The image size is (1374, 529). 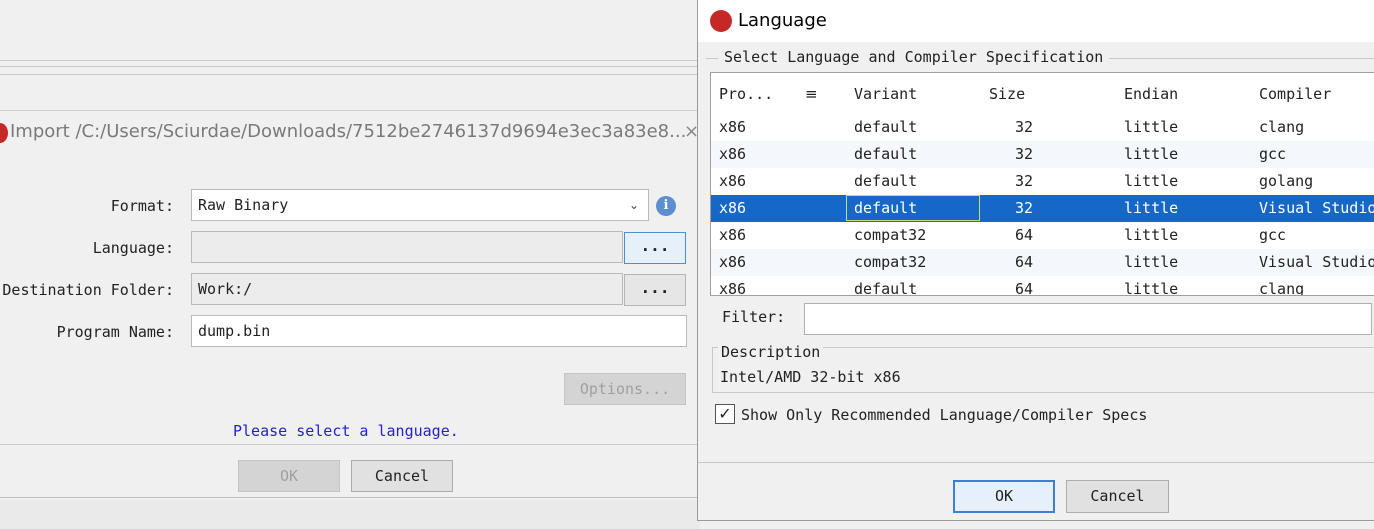 I want to click on background-statusbar, so click(x=350, y=514).